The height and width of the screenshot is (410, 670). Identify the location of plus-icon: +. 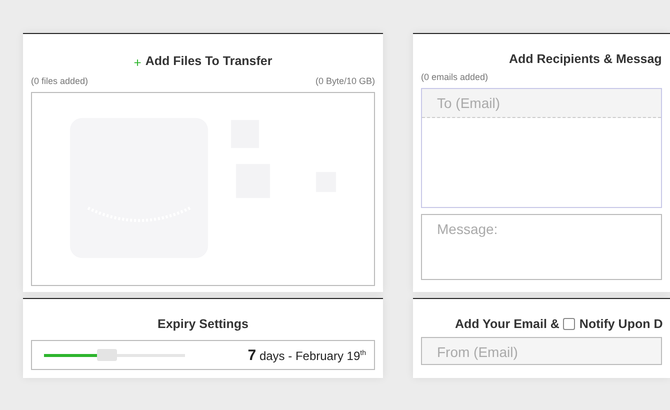
(138, 62).